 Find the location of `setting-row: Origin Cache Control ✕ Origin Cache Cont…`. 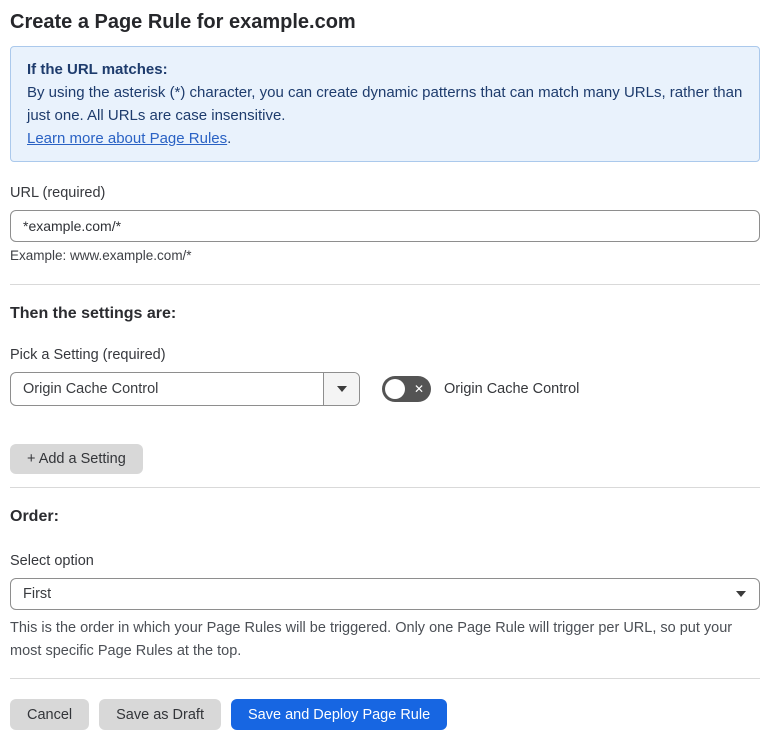

setting-row: Origin Cache Control ✕ Origin Cache Cont… is located at coordinates (385, 389).